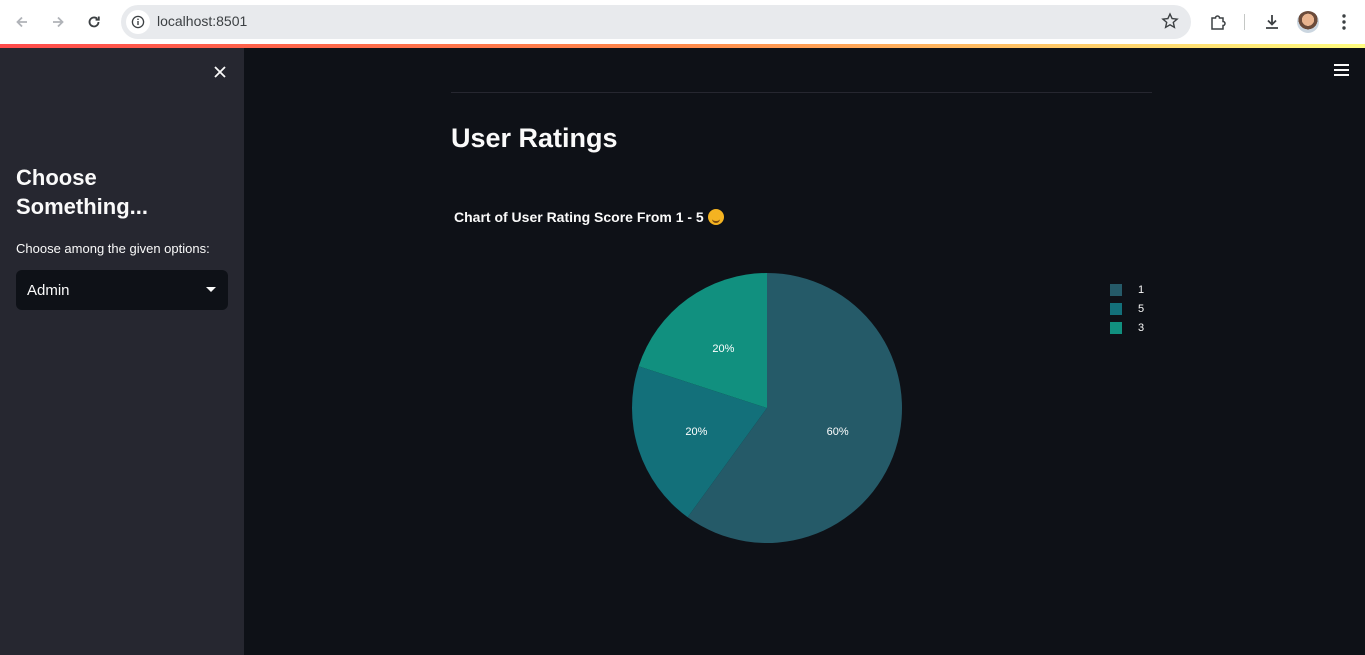 This screenshot has width=1365, height=655. I want to click on legend-item-5: 5, so click(1127, 308).